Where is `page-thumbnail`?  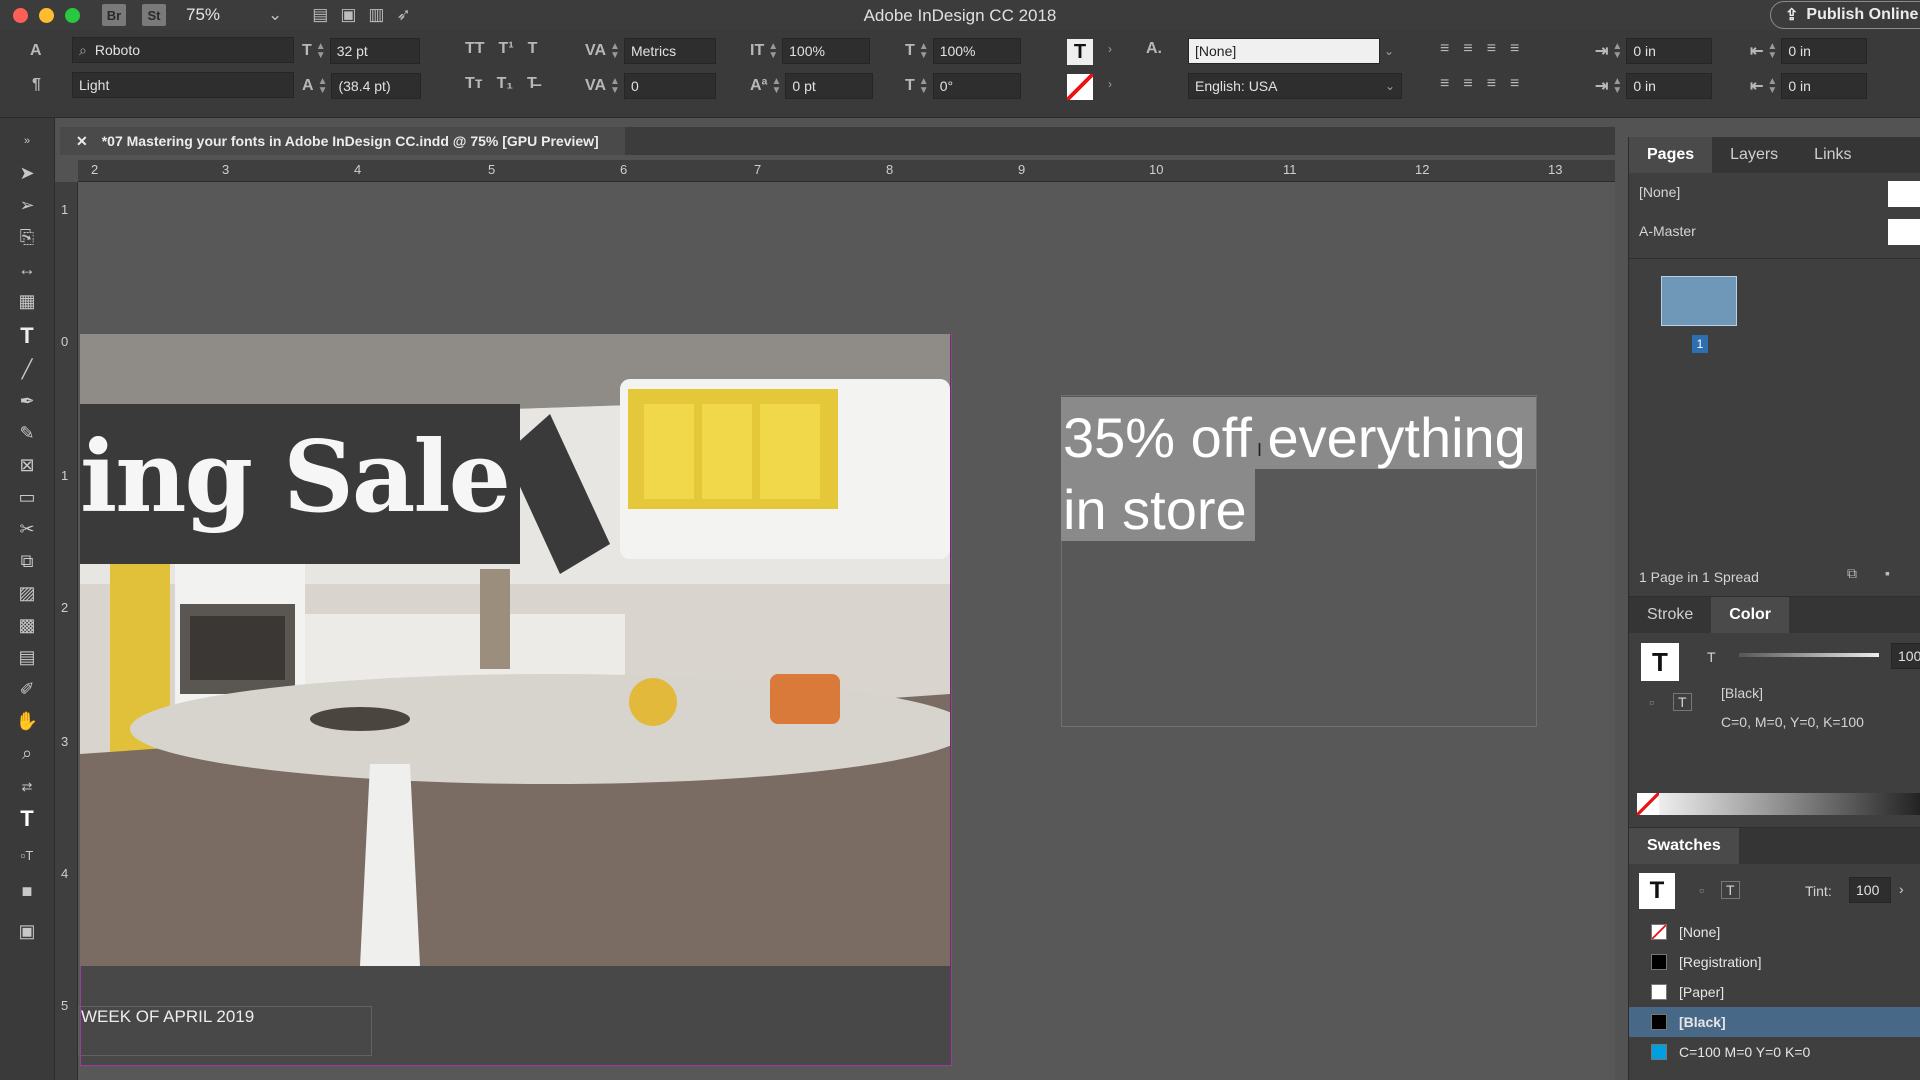 page-thumbnail is located at coordinates (1699, 301).